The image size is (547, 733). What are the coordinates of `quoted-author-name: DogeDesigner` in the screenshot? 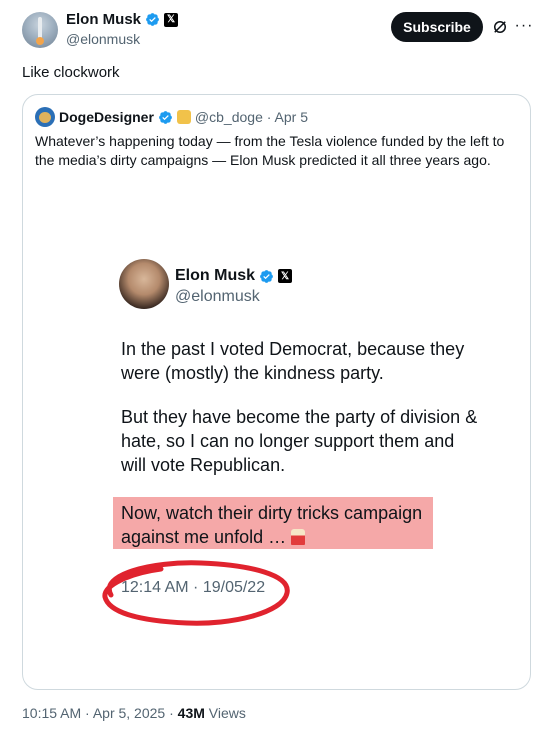 It's located at (106, 117).